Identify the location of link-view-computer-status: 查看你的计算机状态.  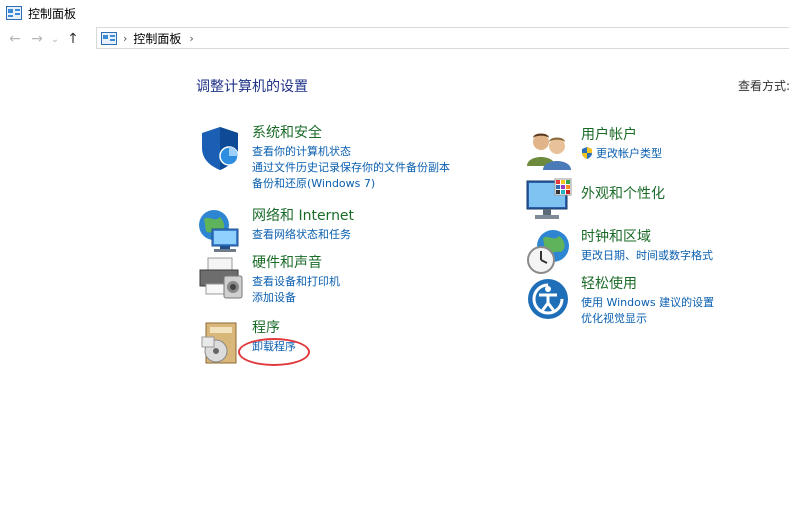
(351, 152).